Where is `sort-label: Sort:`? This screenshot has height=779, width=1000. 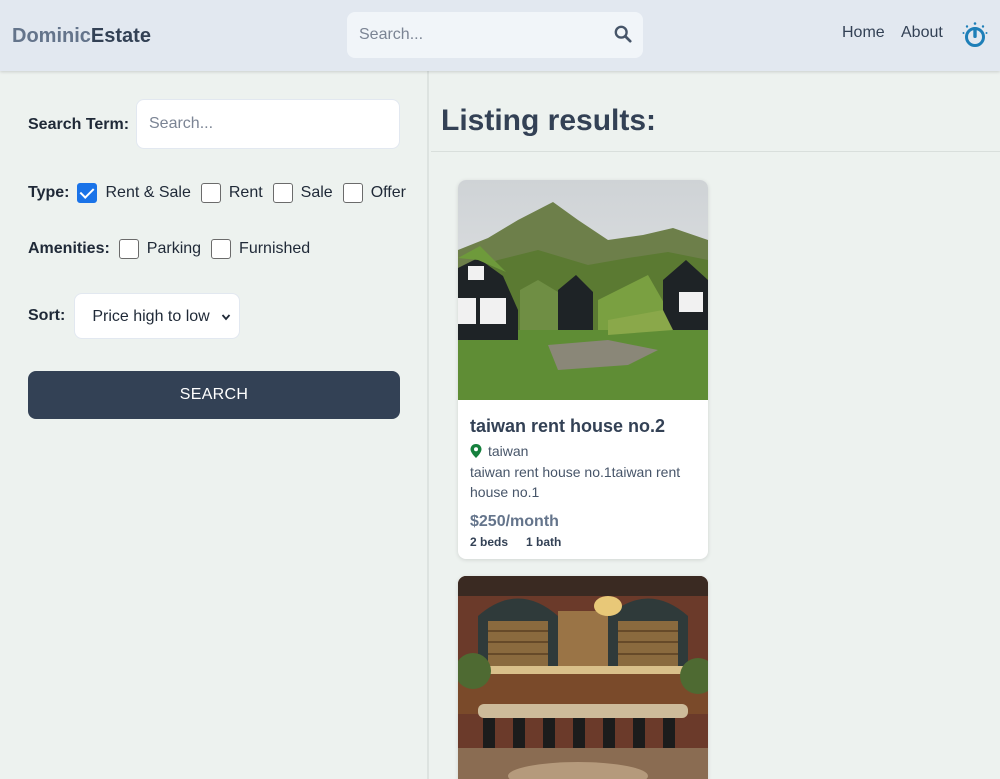
sort-label: Sort: is located at coordinates (47, 315).